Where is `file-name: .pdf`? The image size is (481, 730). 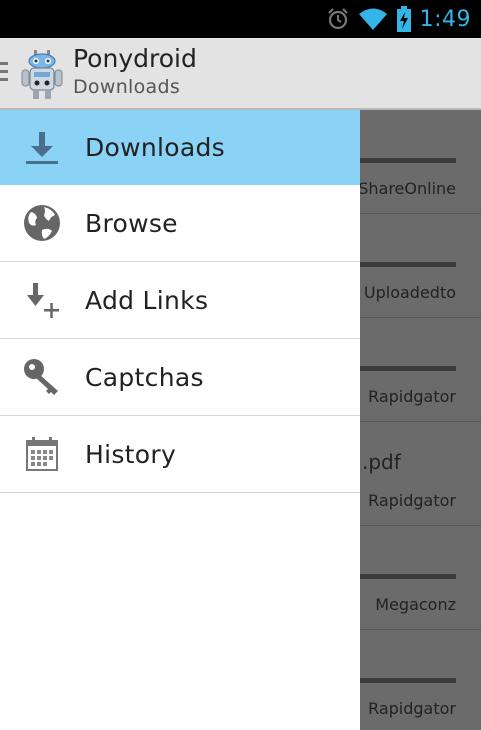 file-name: .pdf is located at coordinates (381, 462).